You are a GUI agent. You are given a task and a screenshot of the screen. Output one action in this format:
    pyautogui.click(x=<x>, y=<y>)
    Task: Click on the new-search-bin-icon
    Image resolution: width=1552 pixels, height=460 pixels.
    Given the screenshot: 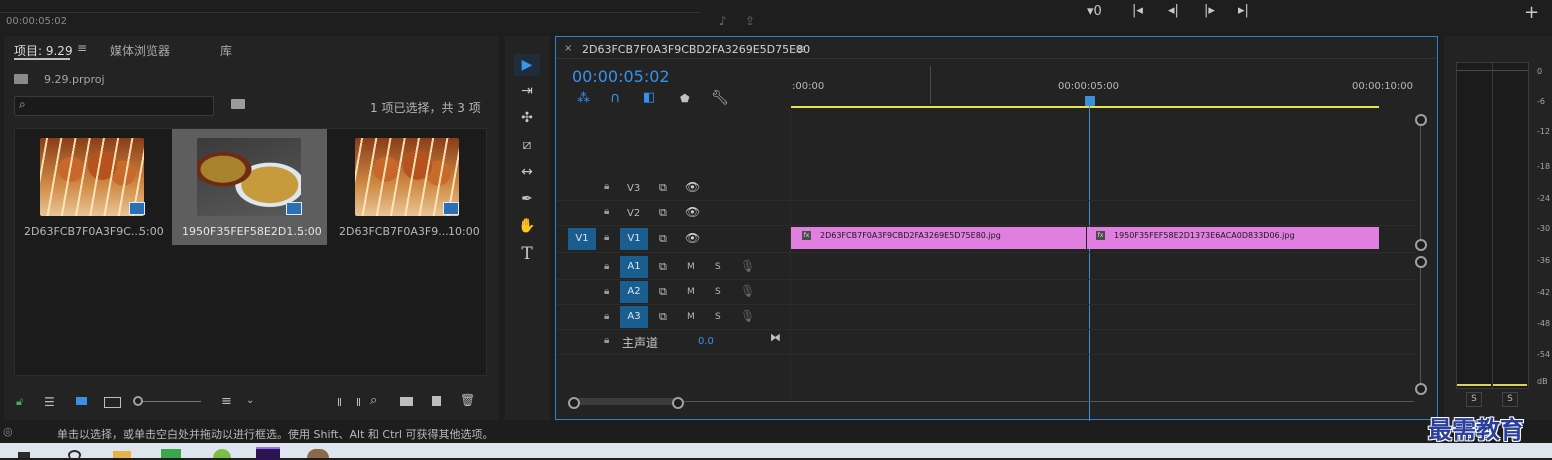 What is the action you would take?
    pyautogui.click(x=238, y=104)
    